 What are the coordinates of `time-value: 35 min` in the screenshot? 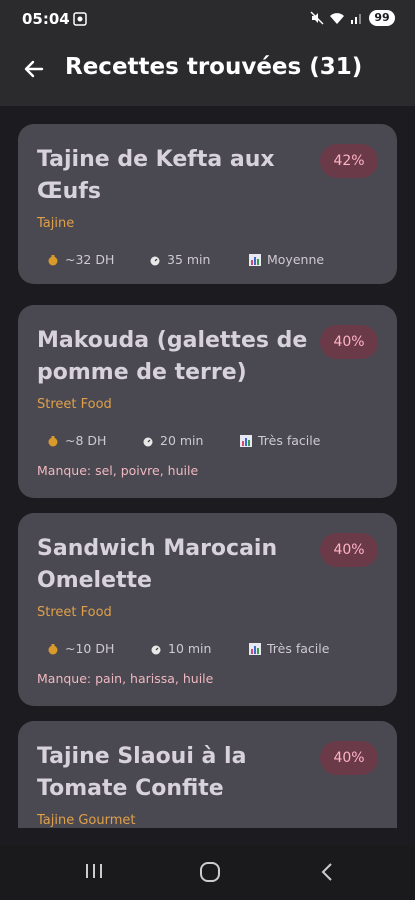 It's located at (189, 259).